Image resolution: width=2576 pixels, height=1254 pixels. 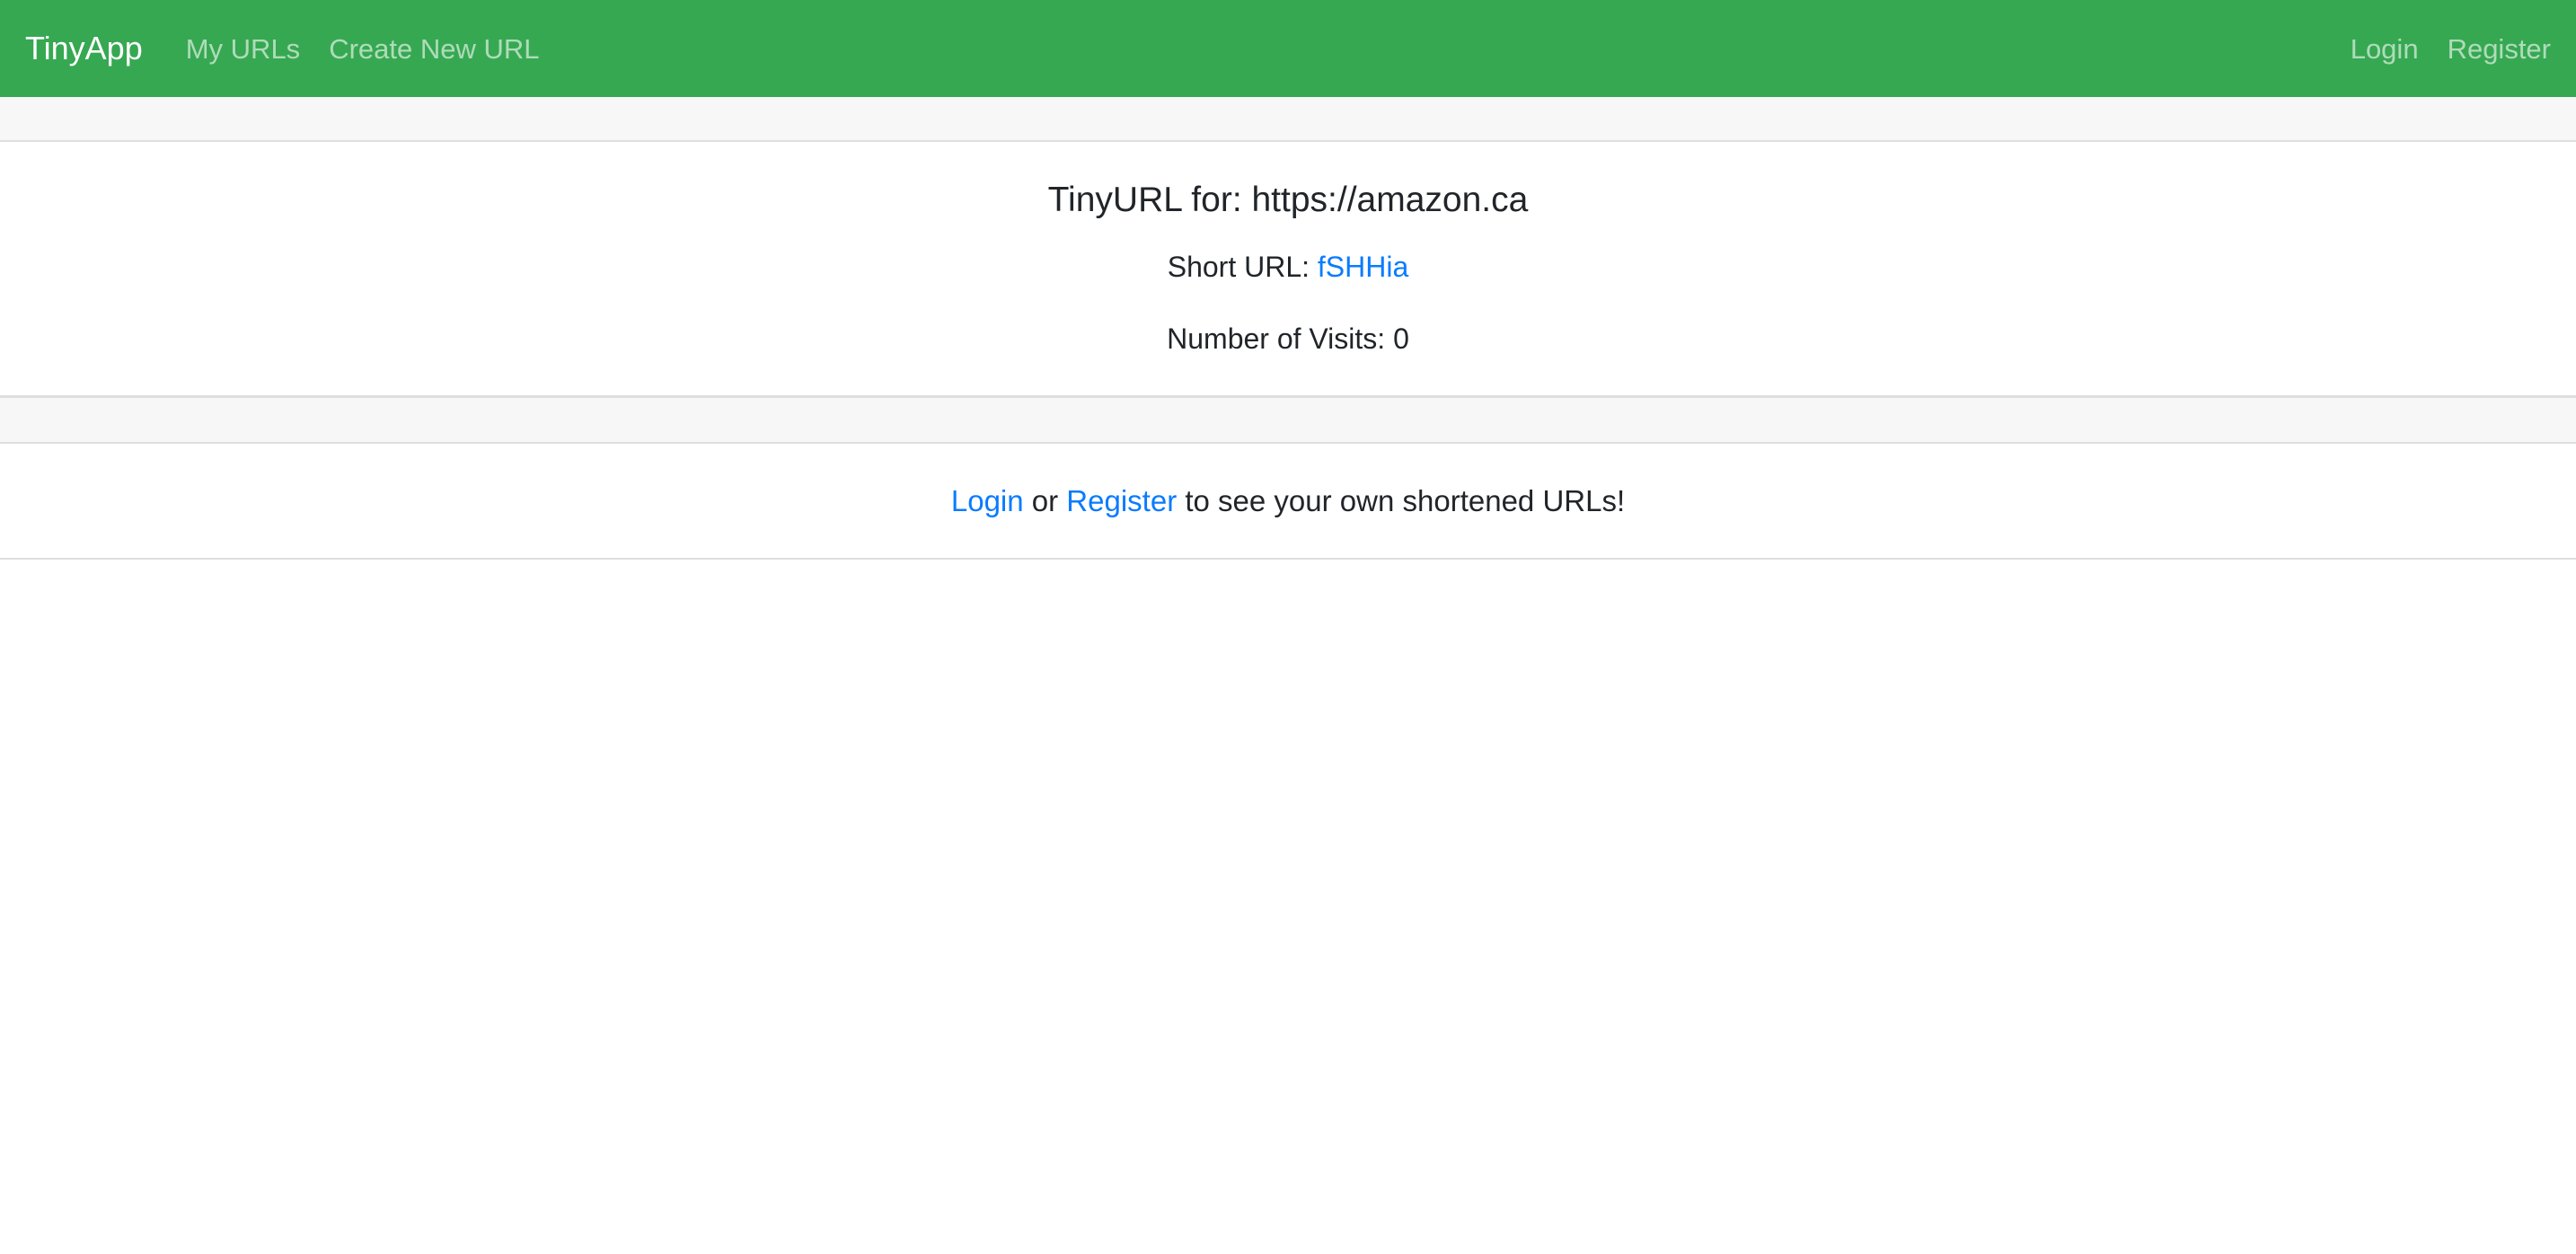 What do you see at coordinates (434, 49) in the screenshot?
I see `nav-create-new-url-link: Create New URL` at bounding box center [434, 49].